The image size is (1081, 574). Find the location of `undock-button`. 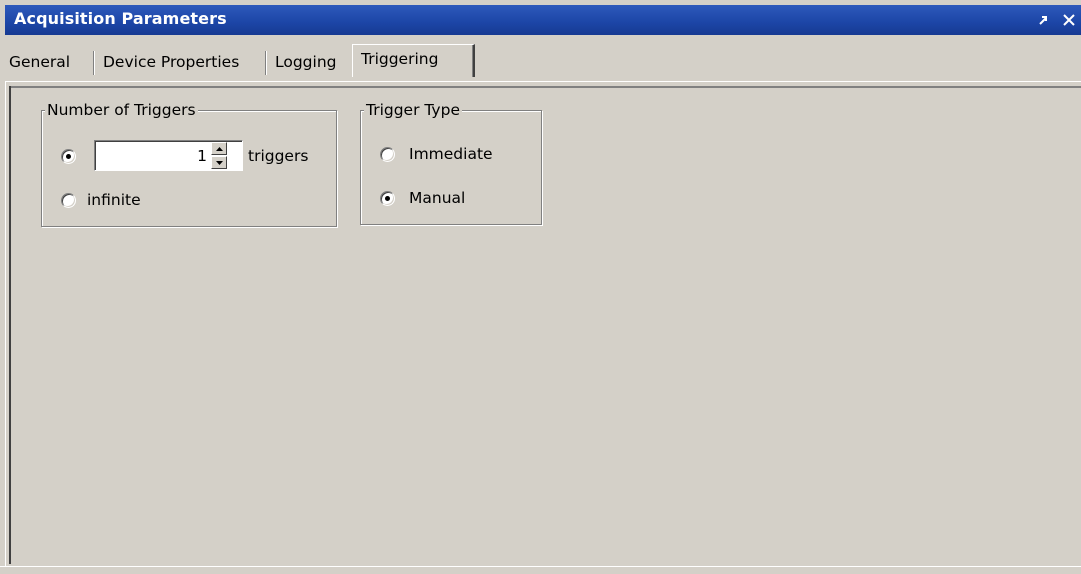

undock-button is located at coordinates (1043, 20).